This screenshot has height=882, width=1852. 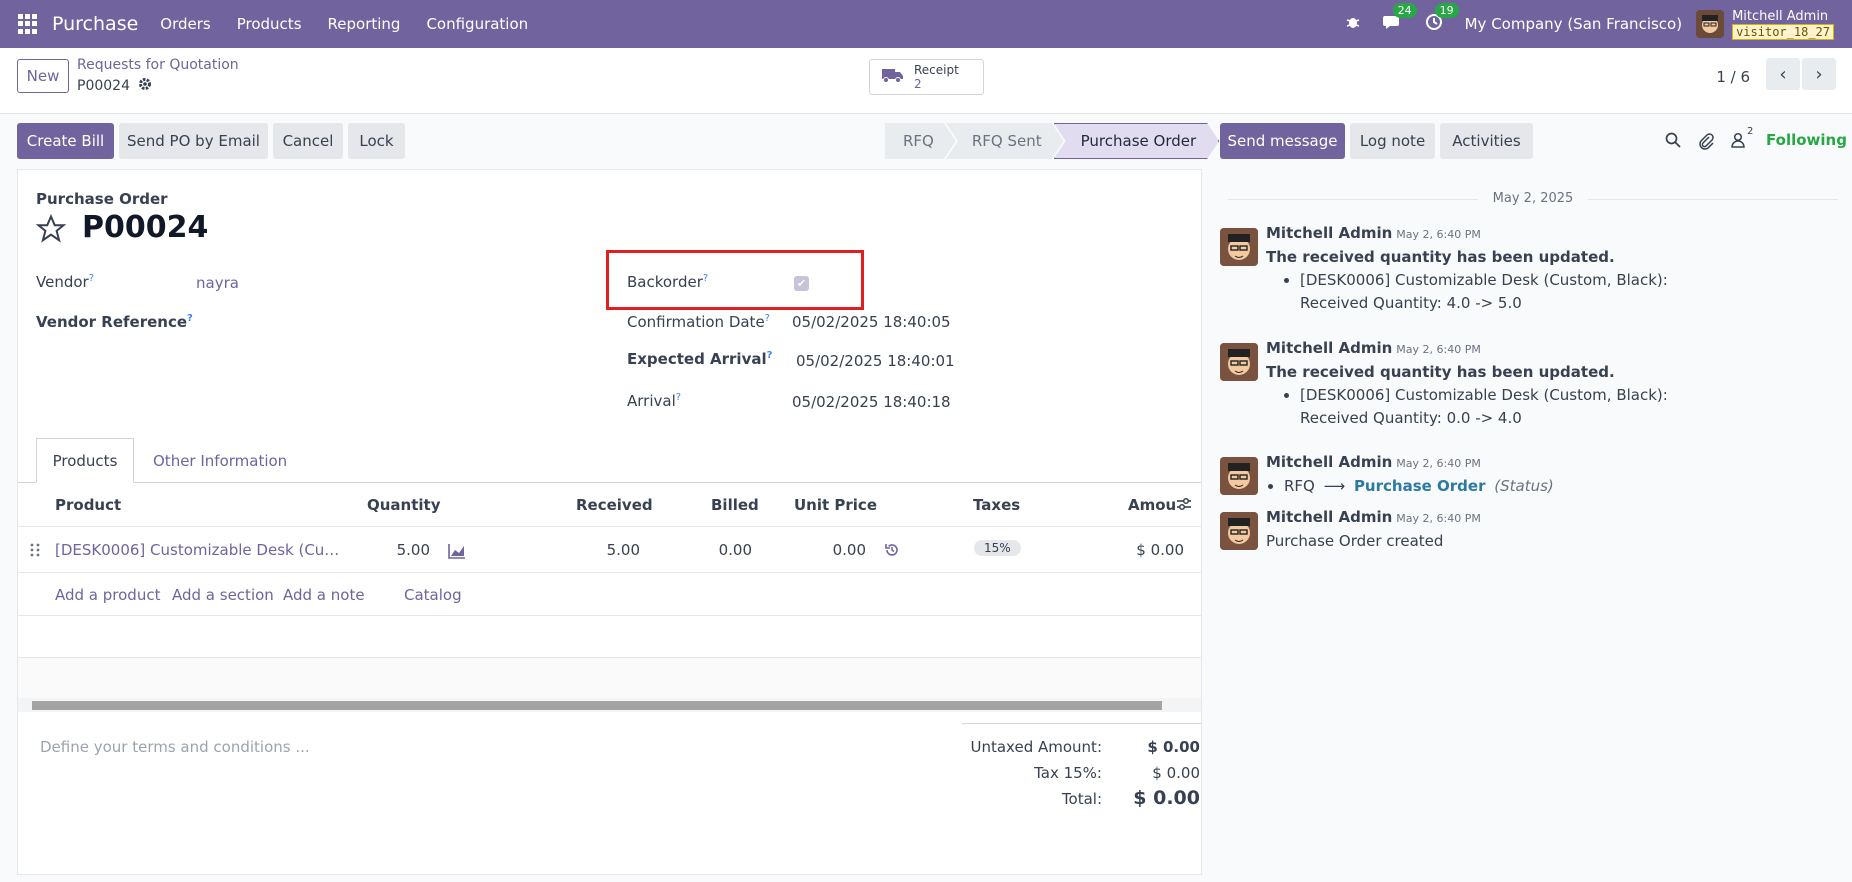 I want to click on history-icon, so click(x=892, y=552).